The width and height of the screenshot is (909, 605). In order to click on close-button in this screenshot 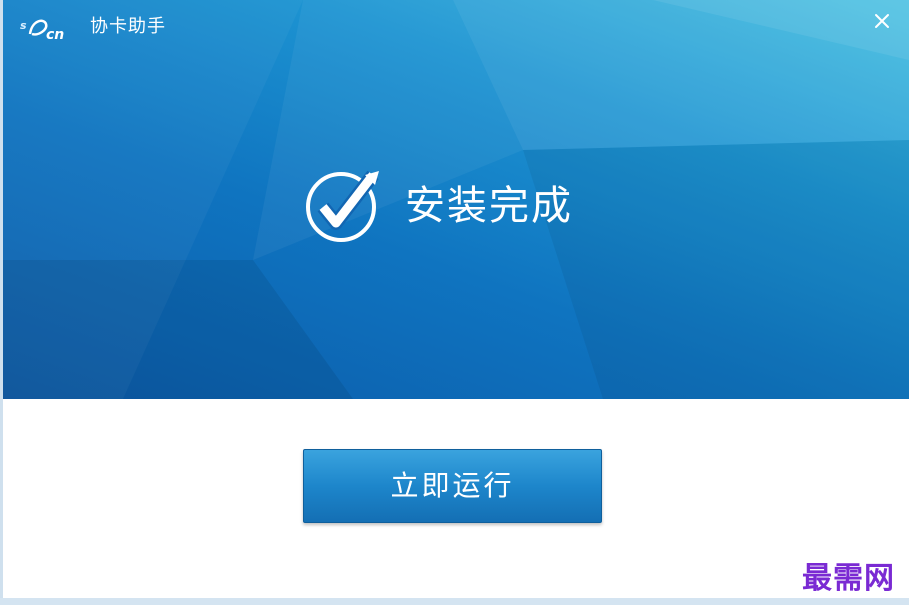, I will do `click(882, 21)`.